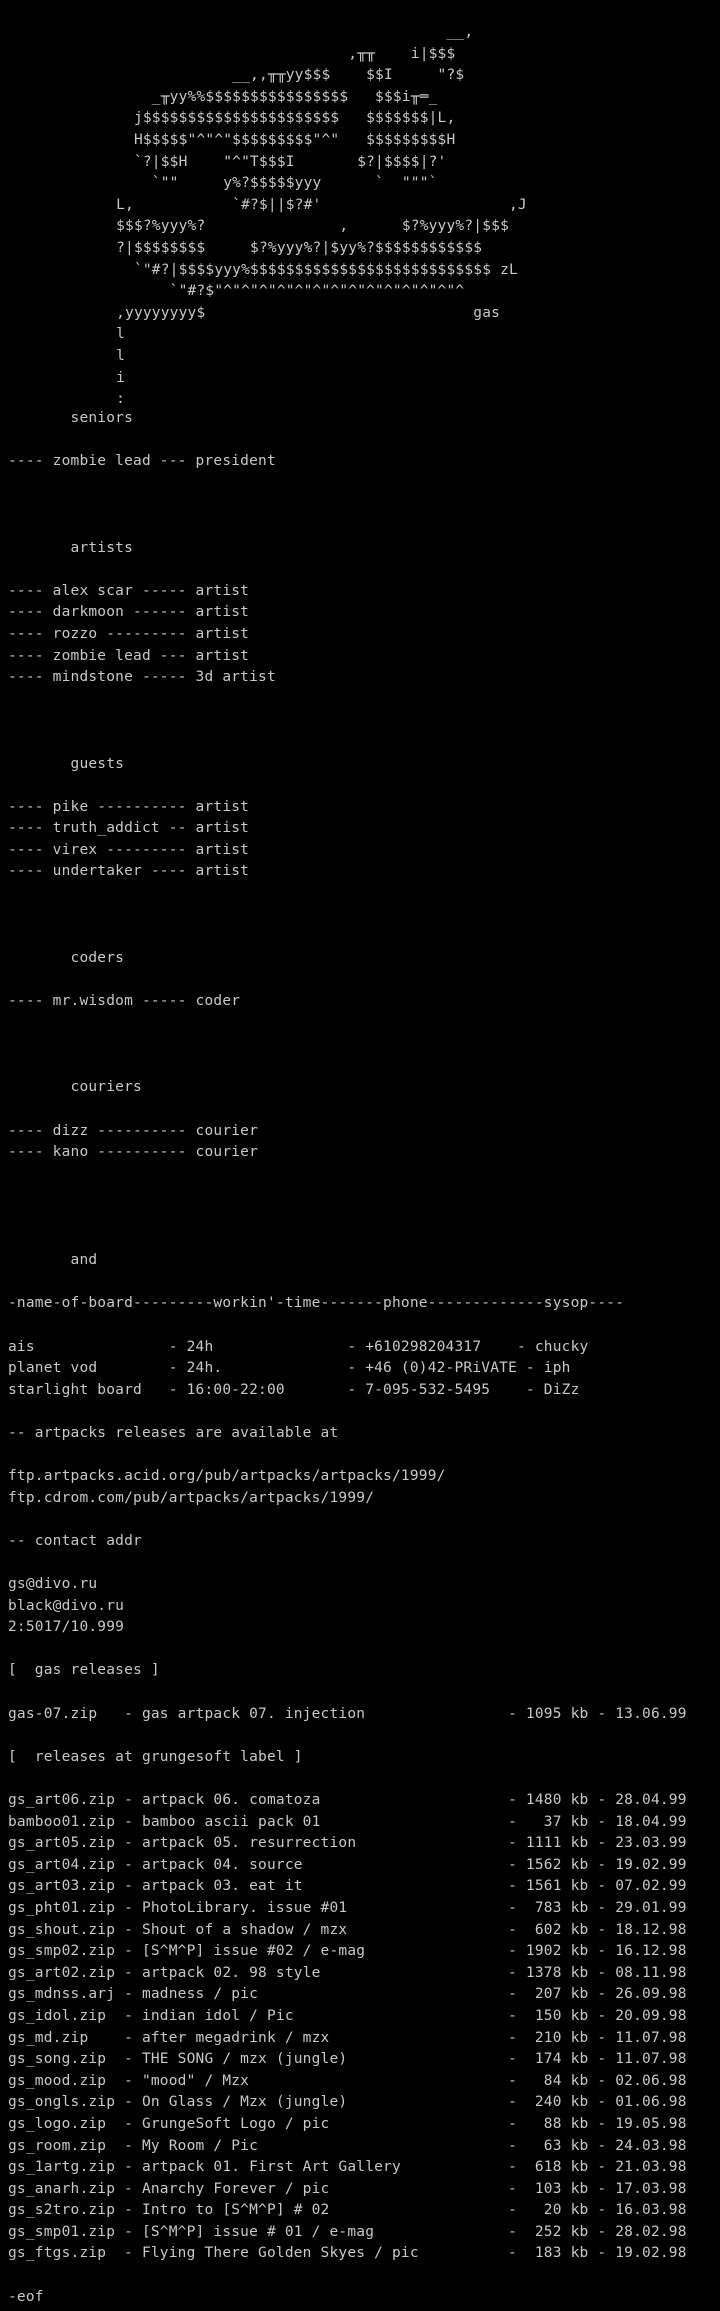 This screenshot has height=2311, width=720. Describe the element at coordinates (63, 377) in the screenshot. I see `logo-art-line: i` at that location.